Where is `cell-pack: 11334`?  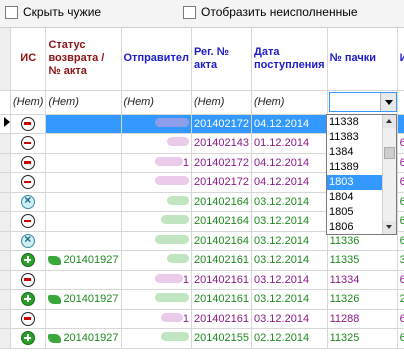 cell-pack: 11334 is located at coordinates (362, 280).